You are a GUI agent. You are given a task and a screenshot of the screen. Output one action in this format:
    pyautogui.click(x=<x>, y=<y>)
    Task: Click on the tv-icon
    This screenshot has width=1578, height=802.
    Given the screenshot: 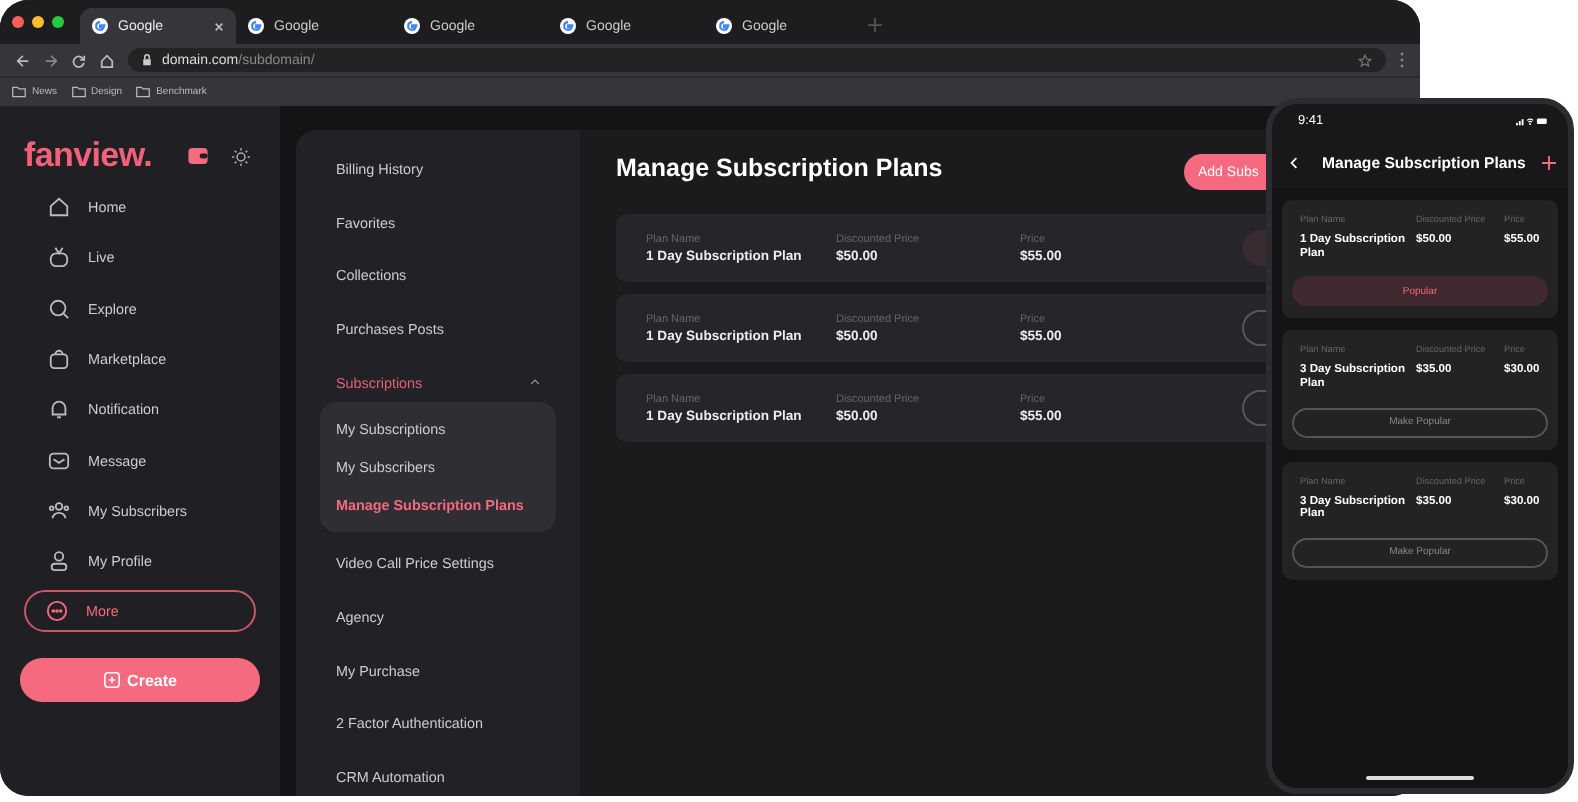 What is the action you would take?
    pyautogui.click(x=59, y=257)
    